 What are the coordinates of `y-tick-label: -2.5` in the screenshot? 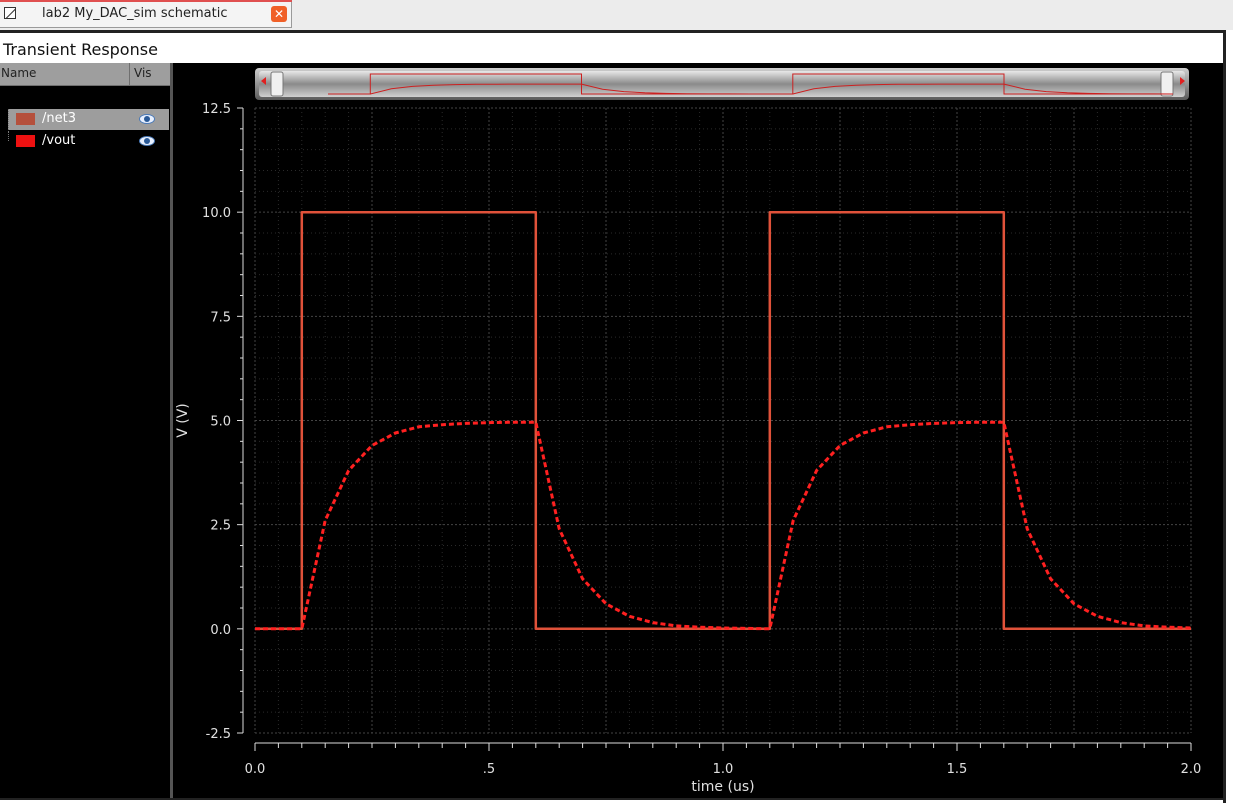 It's located at (218, 734).